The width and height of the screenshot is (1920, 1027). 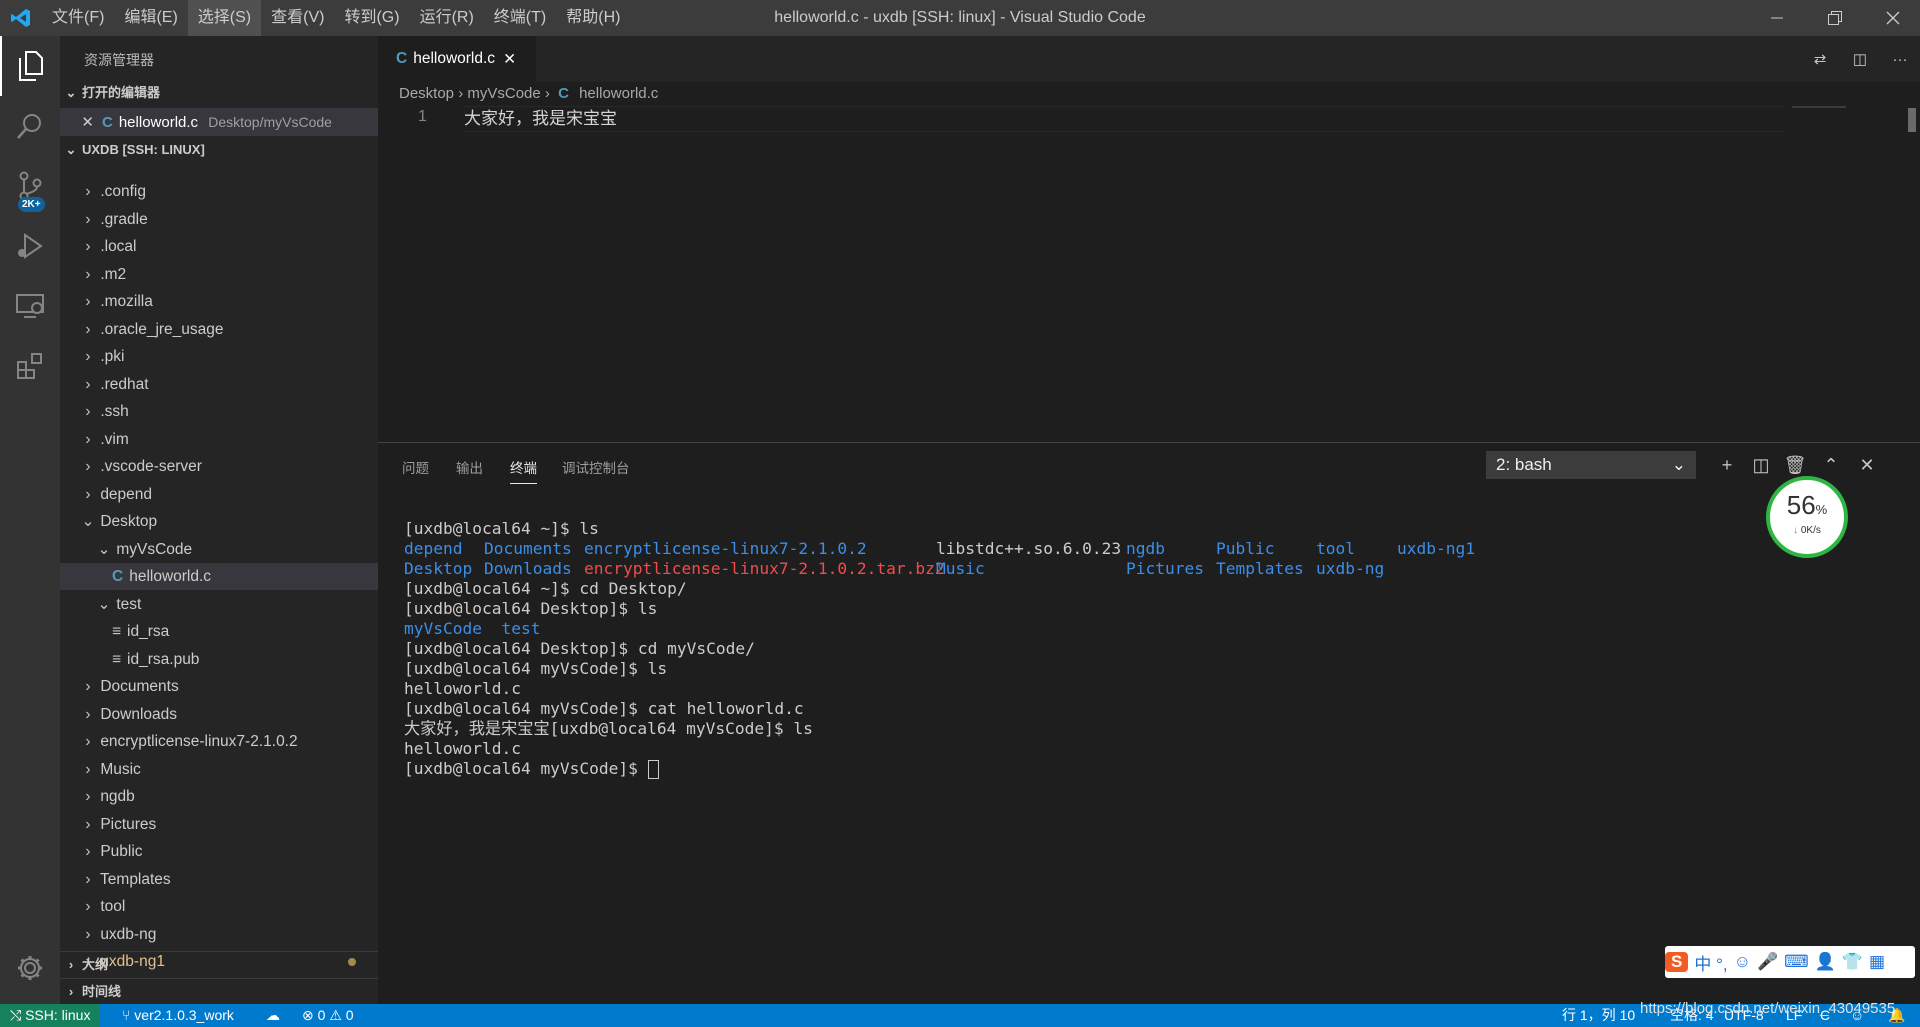 What do you see at coordinates (520, 18) in the screenshot?
I see `menu-item: 终端(T)` at bounding box center [520, 18].